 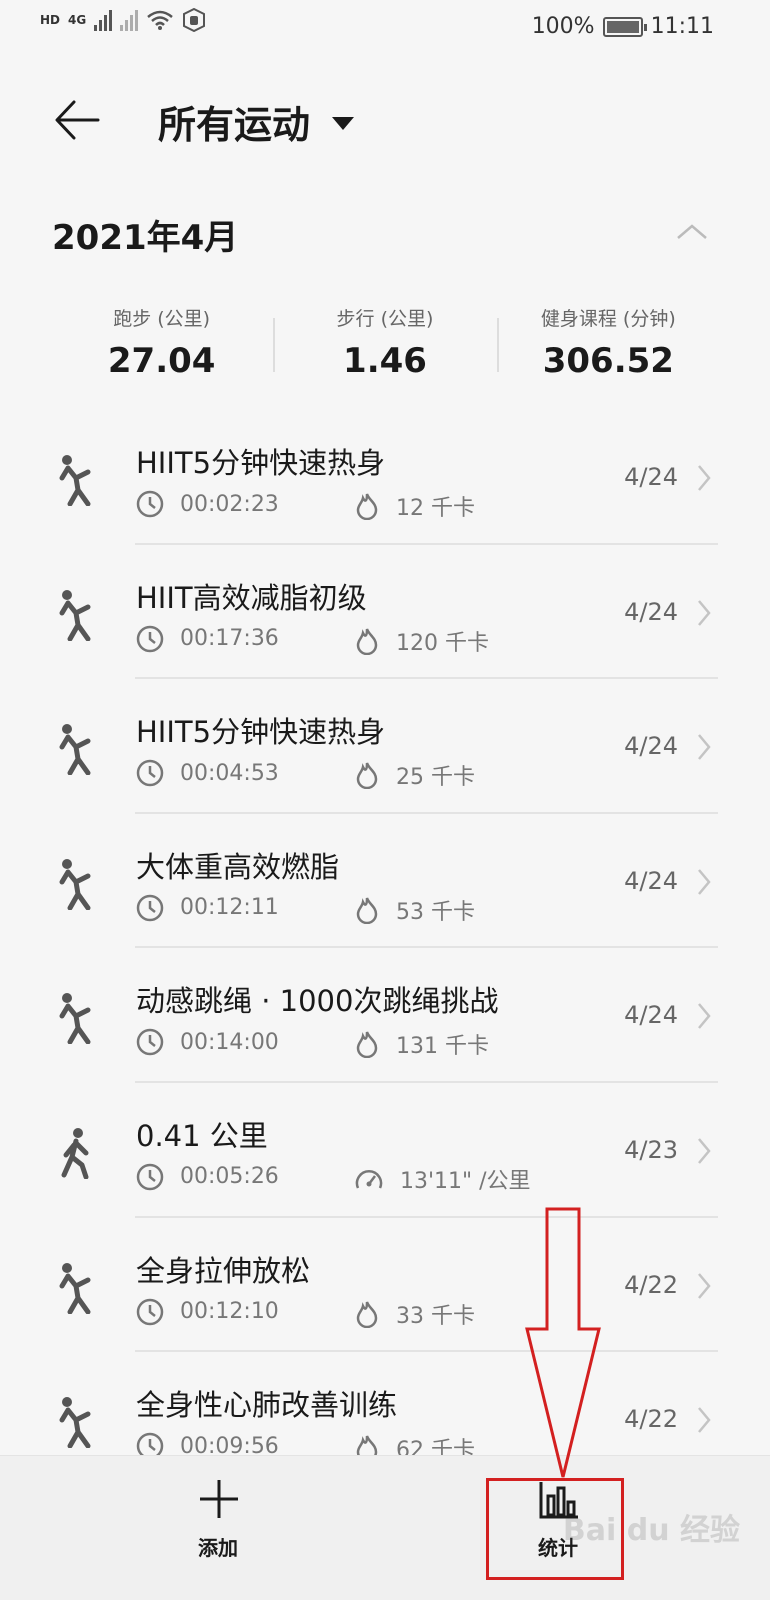 I want to click on summary-running: 跑步 (公里) 27.04, so click(x=161, y=345).